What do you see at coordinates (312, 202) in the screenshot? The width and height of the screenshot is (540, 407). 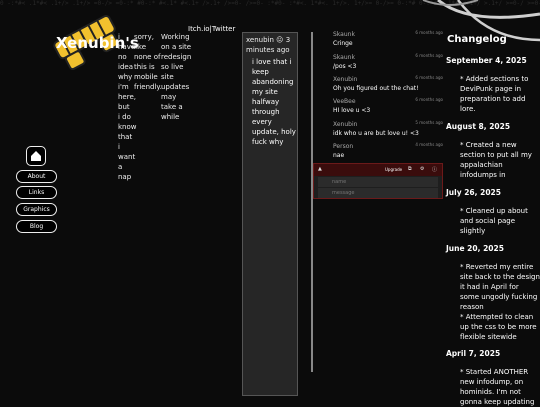 I see `scrollbar` at bounding box center [312, 202].